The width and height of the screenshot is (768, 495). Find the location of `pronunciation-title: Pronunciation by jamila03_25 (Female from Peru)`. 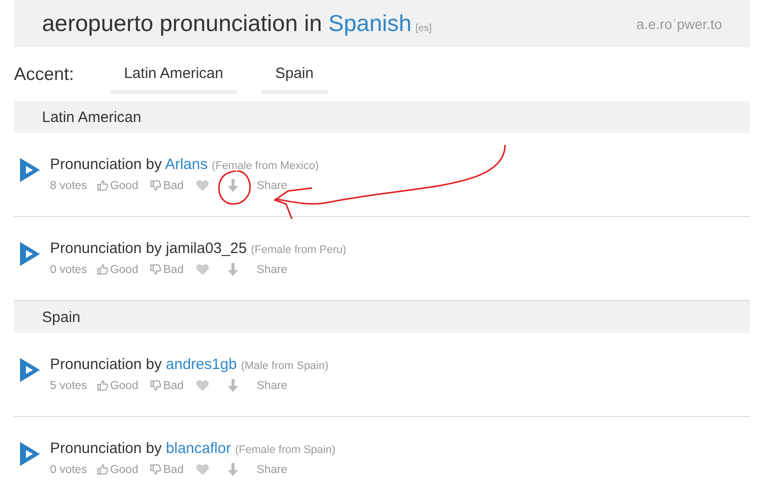

pronunciation-title: Pronunciation by jamila03_25 (Female from Peru) is located at coordinates (198, 248).